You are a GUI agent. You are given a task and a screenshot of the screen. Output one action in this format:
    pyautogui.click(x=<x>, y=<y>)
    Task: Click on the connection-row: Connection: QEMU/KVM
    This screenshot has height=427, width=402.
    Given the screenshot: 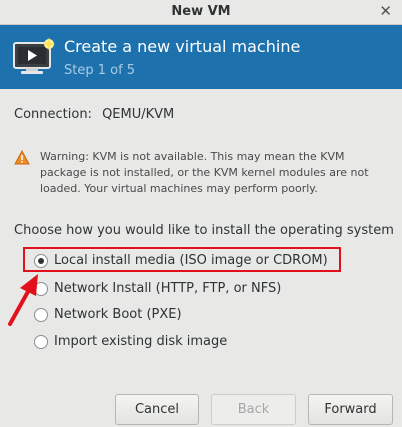 What is the action you would take?
    pyautogui.click(x=94, y=114)
    